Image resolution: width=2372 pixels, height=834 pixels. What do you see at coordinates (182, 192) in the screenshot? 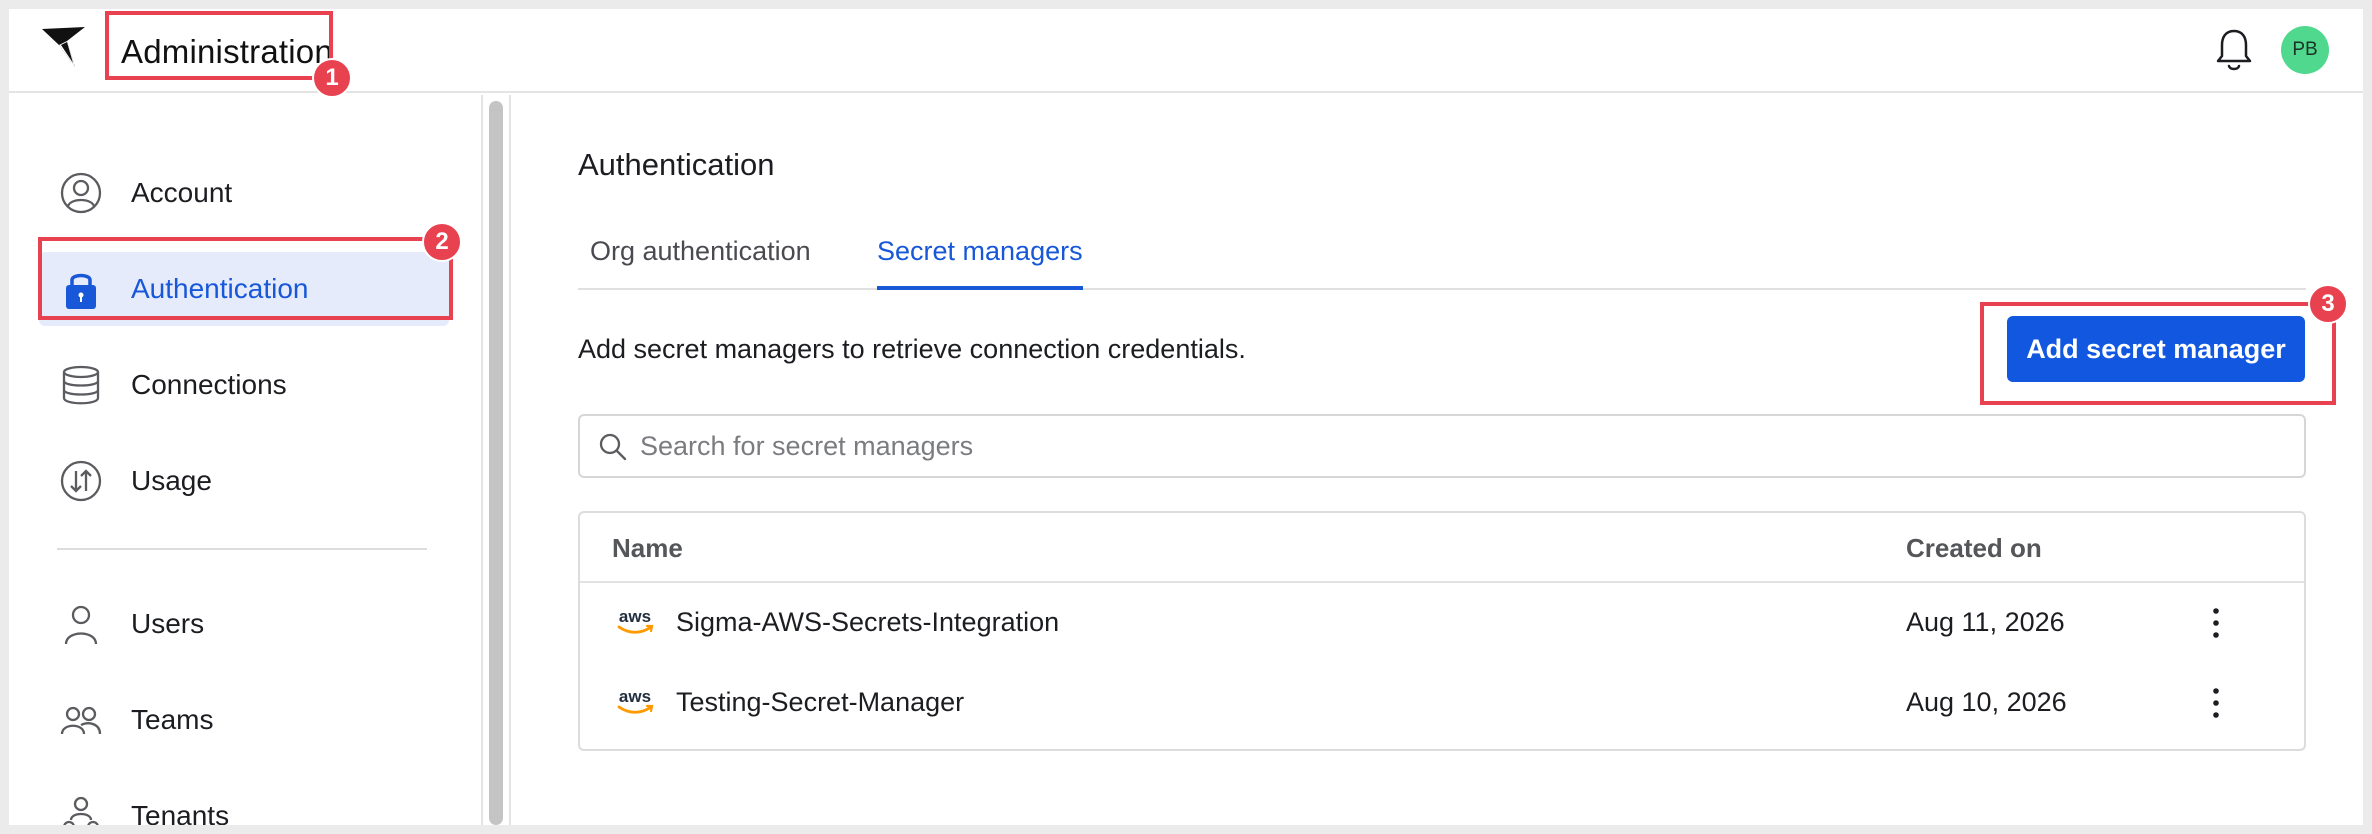
I see `sidebar-item-label: Account` at bounding box center [182, 192].